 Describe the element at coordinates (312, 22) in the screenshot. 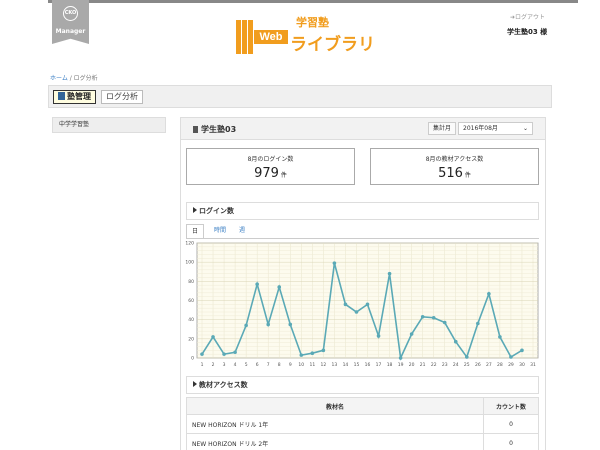

I see `logo-subtitle: 学習塾` at that location.